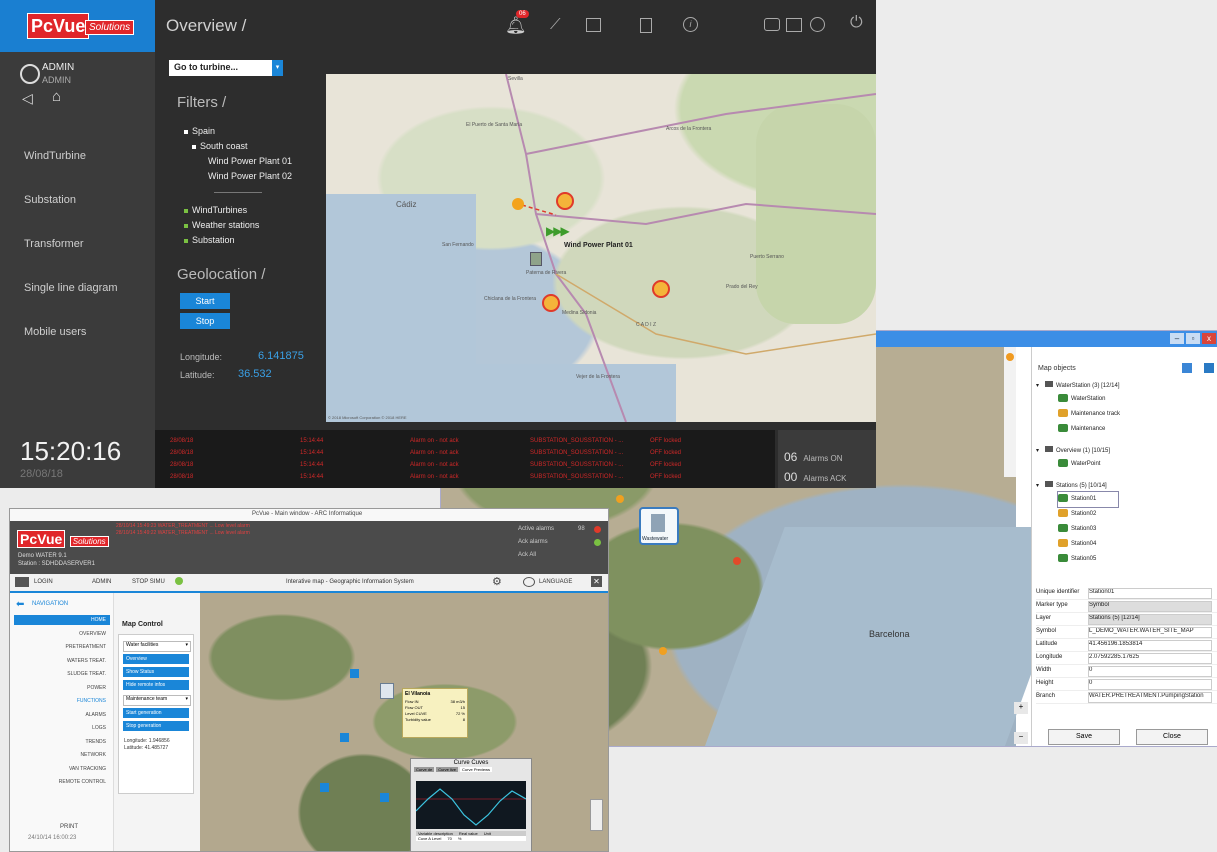 The height and width of the screenshot is (852, 1217). What do you see at coordinates (54, 244) in the screenshot?
I see `nav-item: Transformer` at bounding box center [54, 244].